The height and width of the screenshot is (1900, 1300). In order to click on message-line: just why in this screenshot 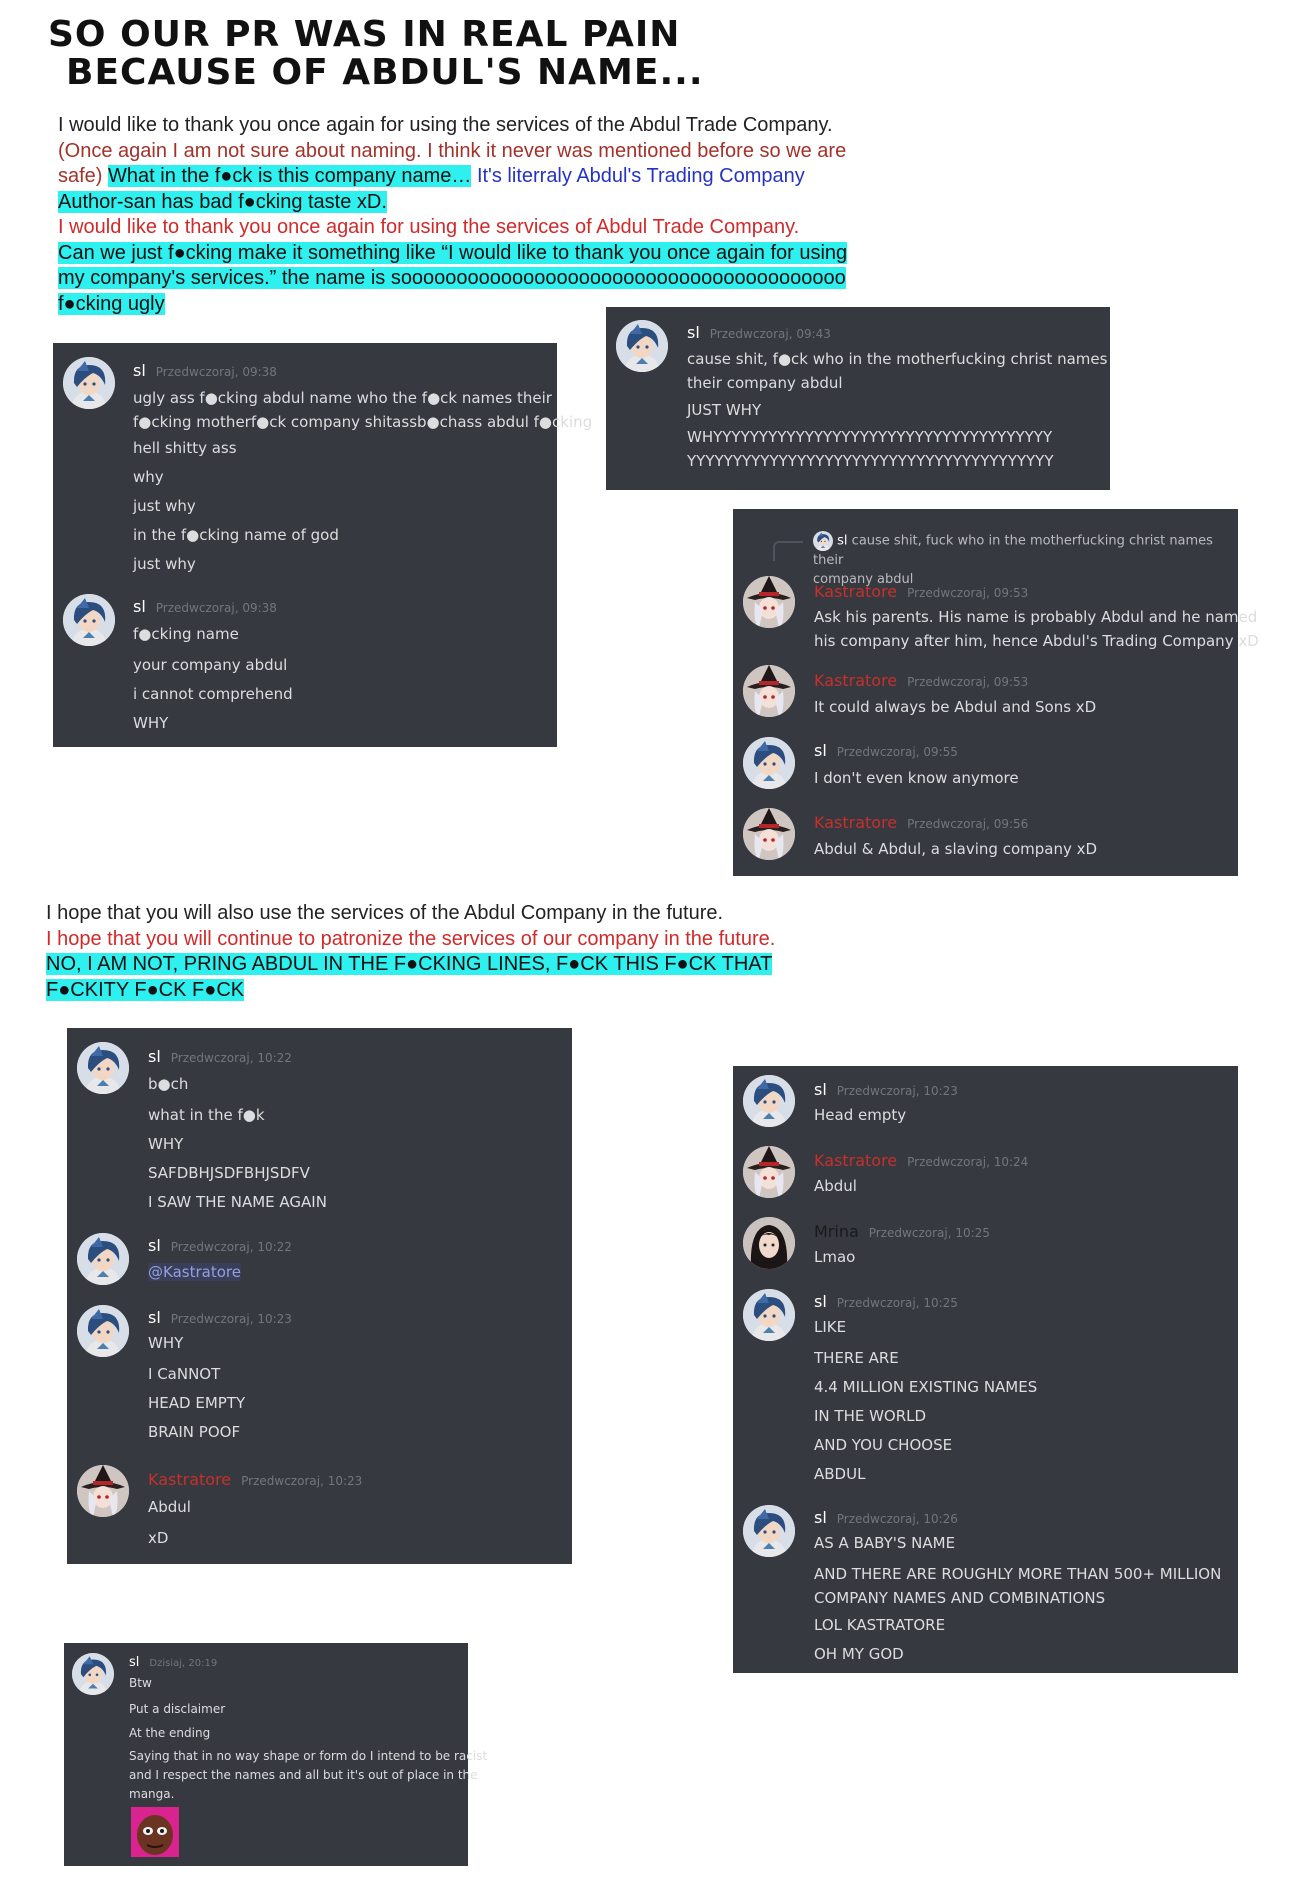, I will do `click(164, 564)`.